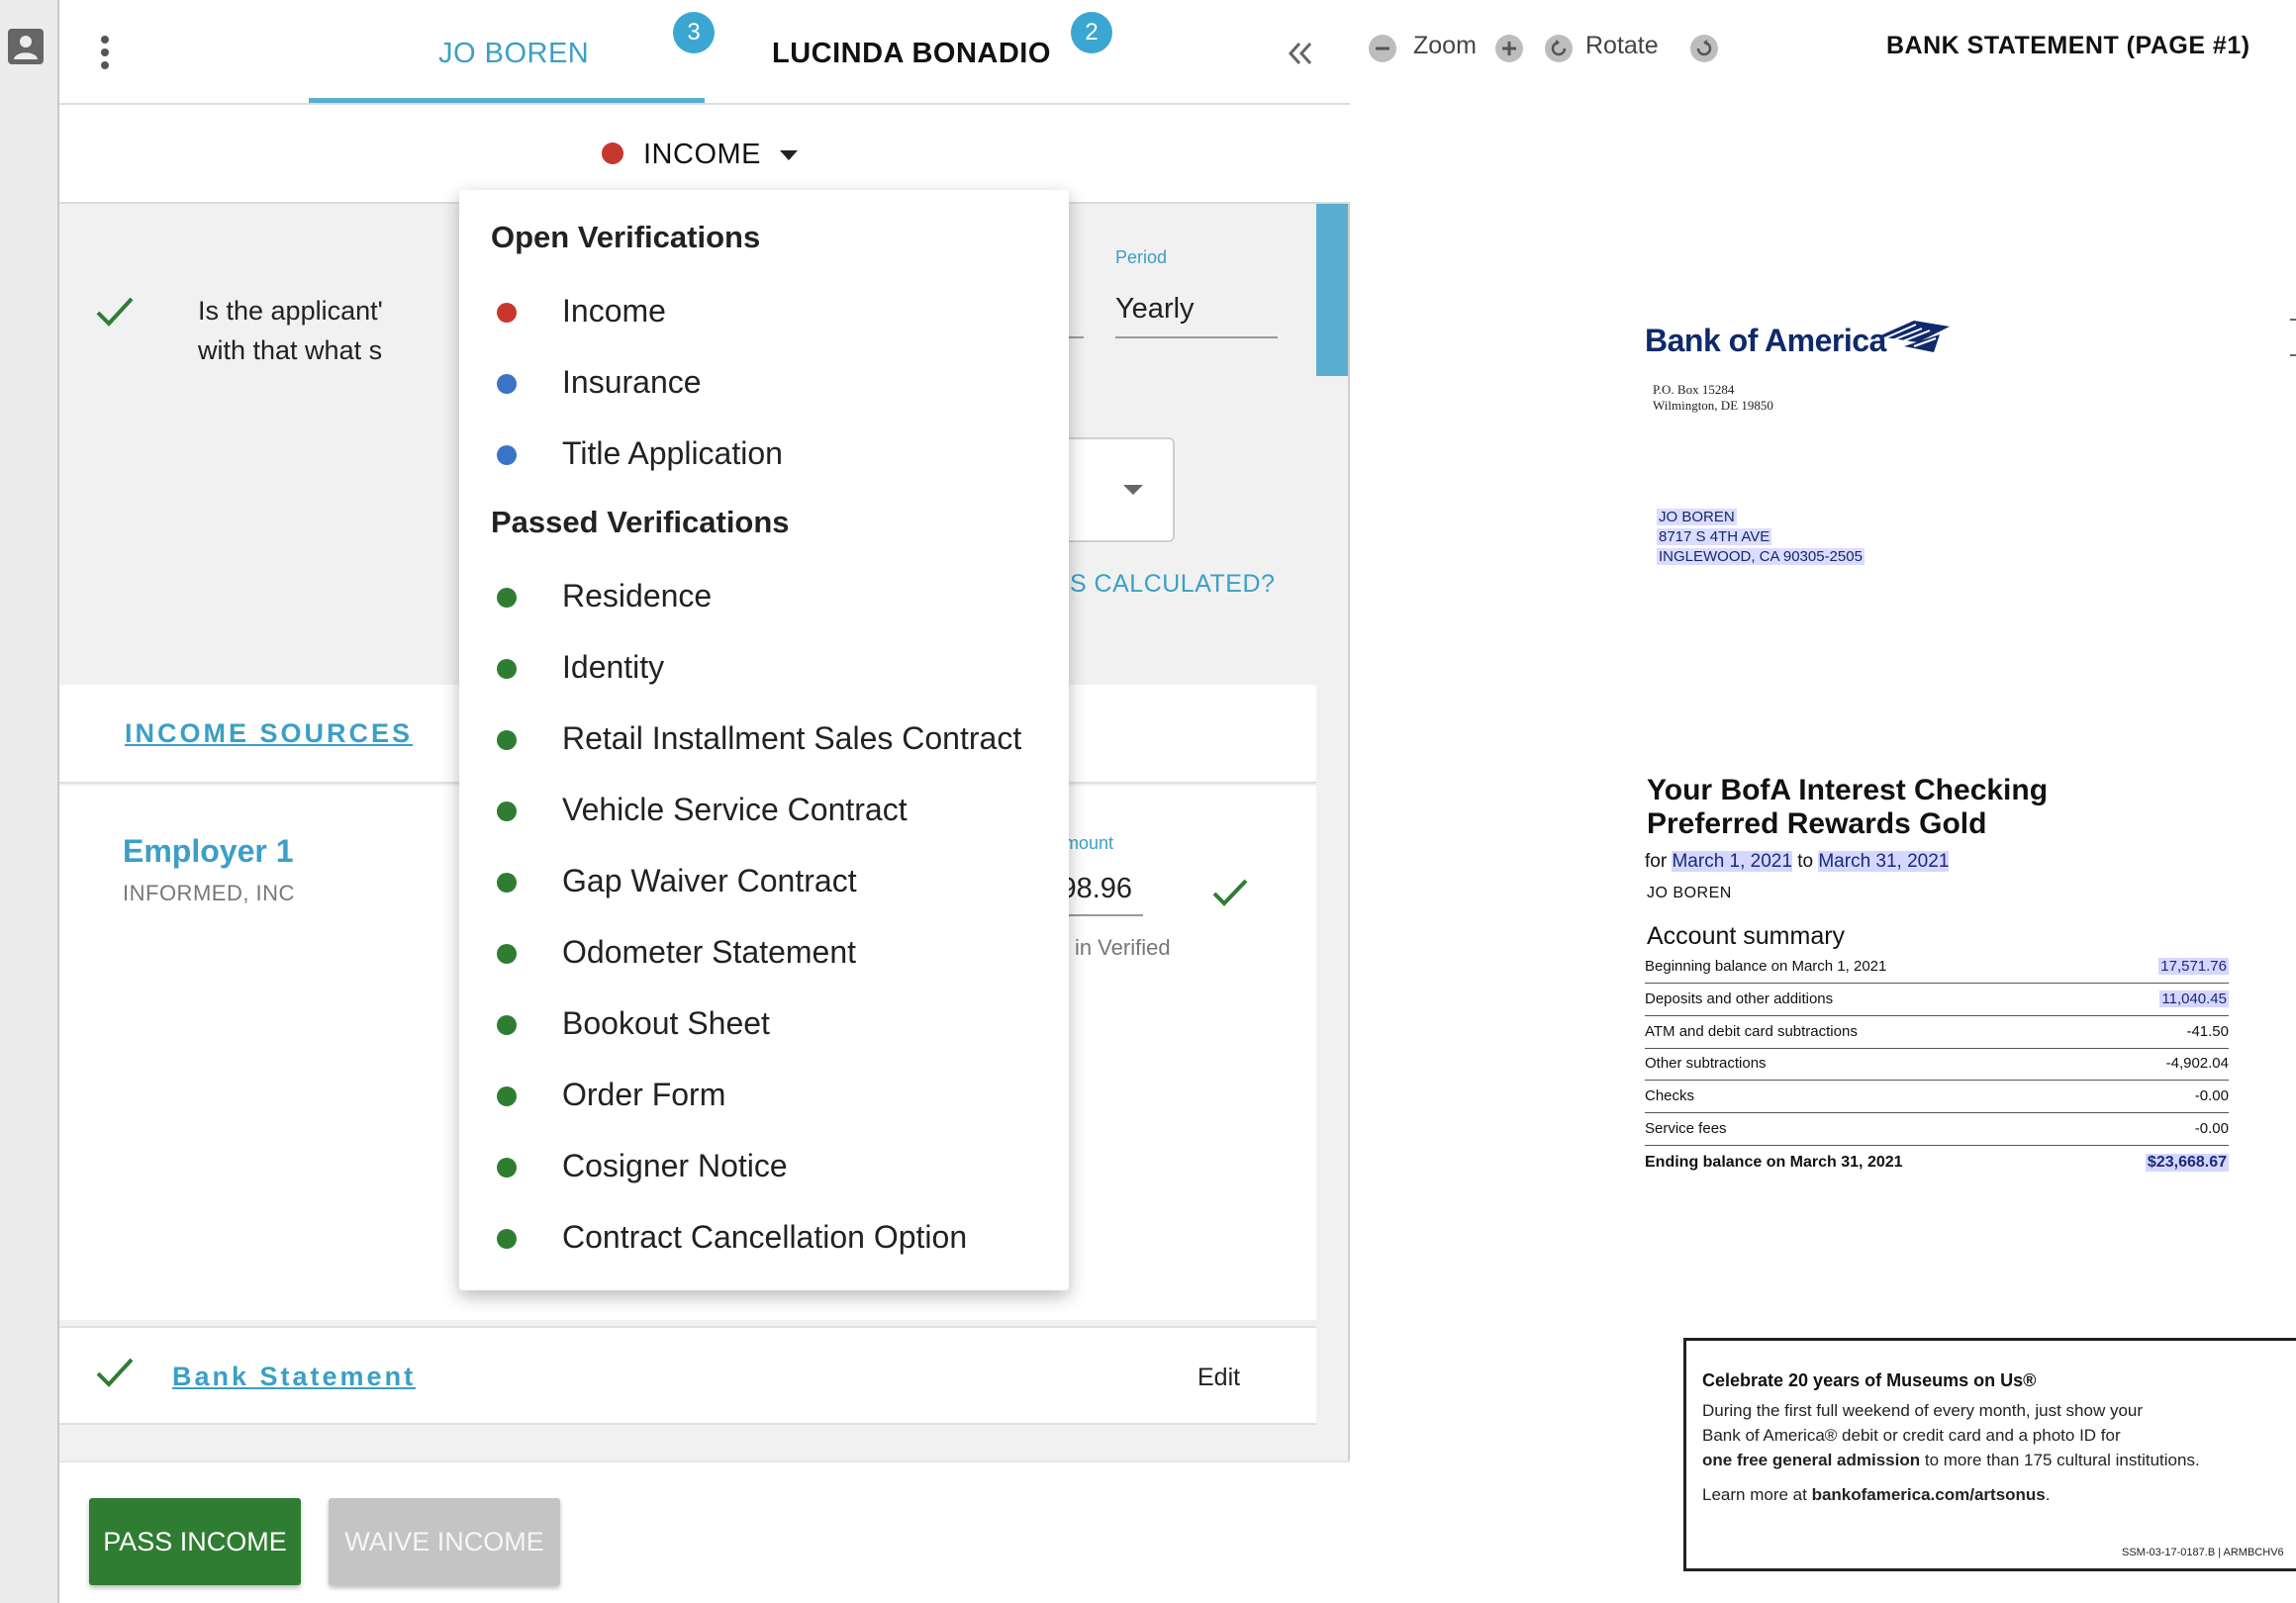 The image size is (2296, 1603). I want to click on menu-item-identity: Identity, so click(764, 669).